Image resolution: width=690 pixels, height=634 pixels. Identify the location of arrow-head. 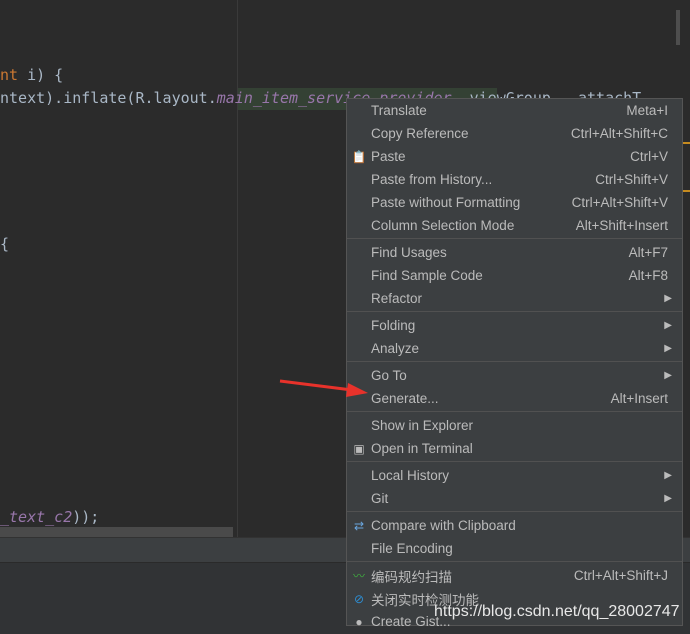
(357, 390).